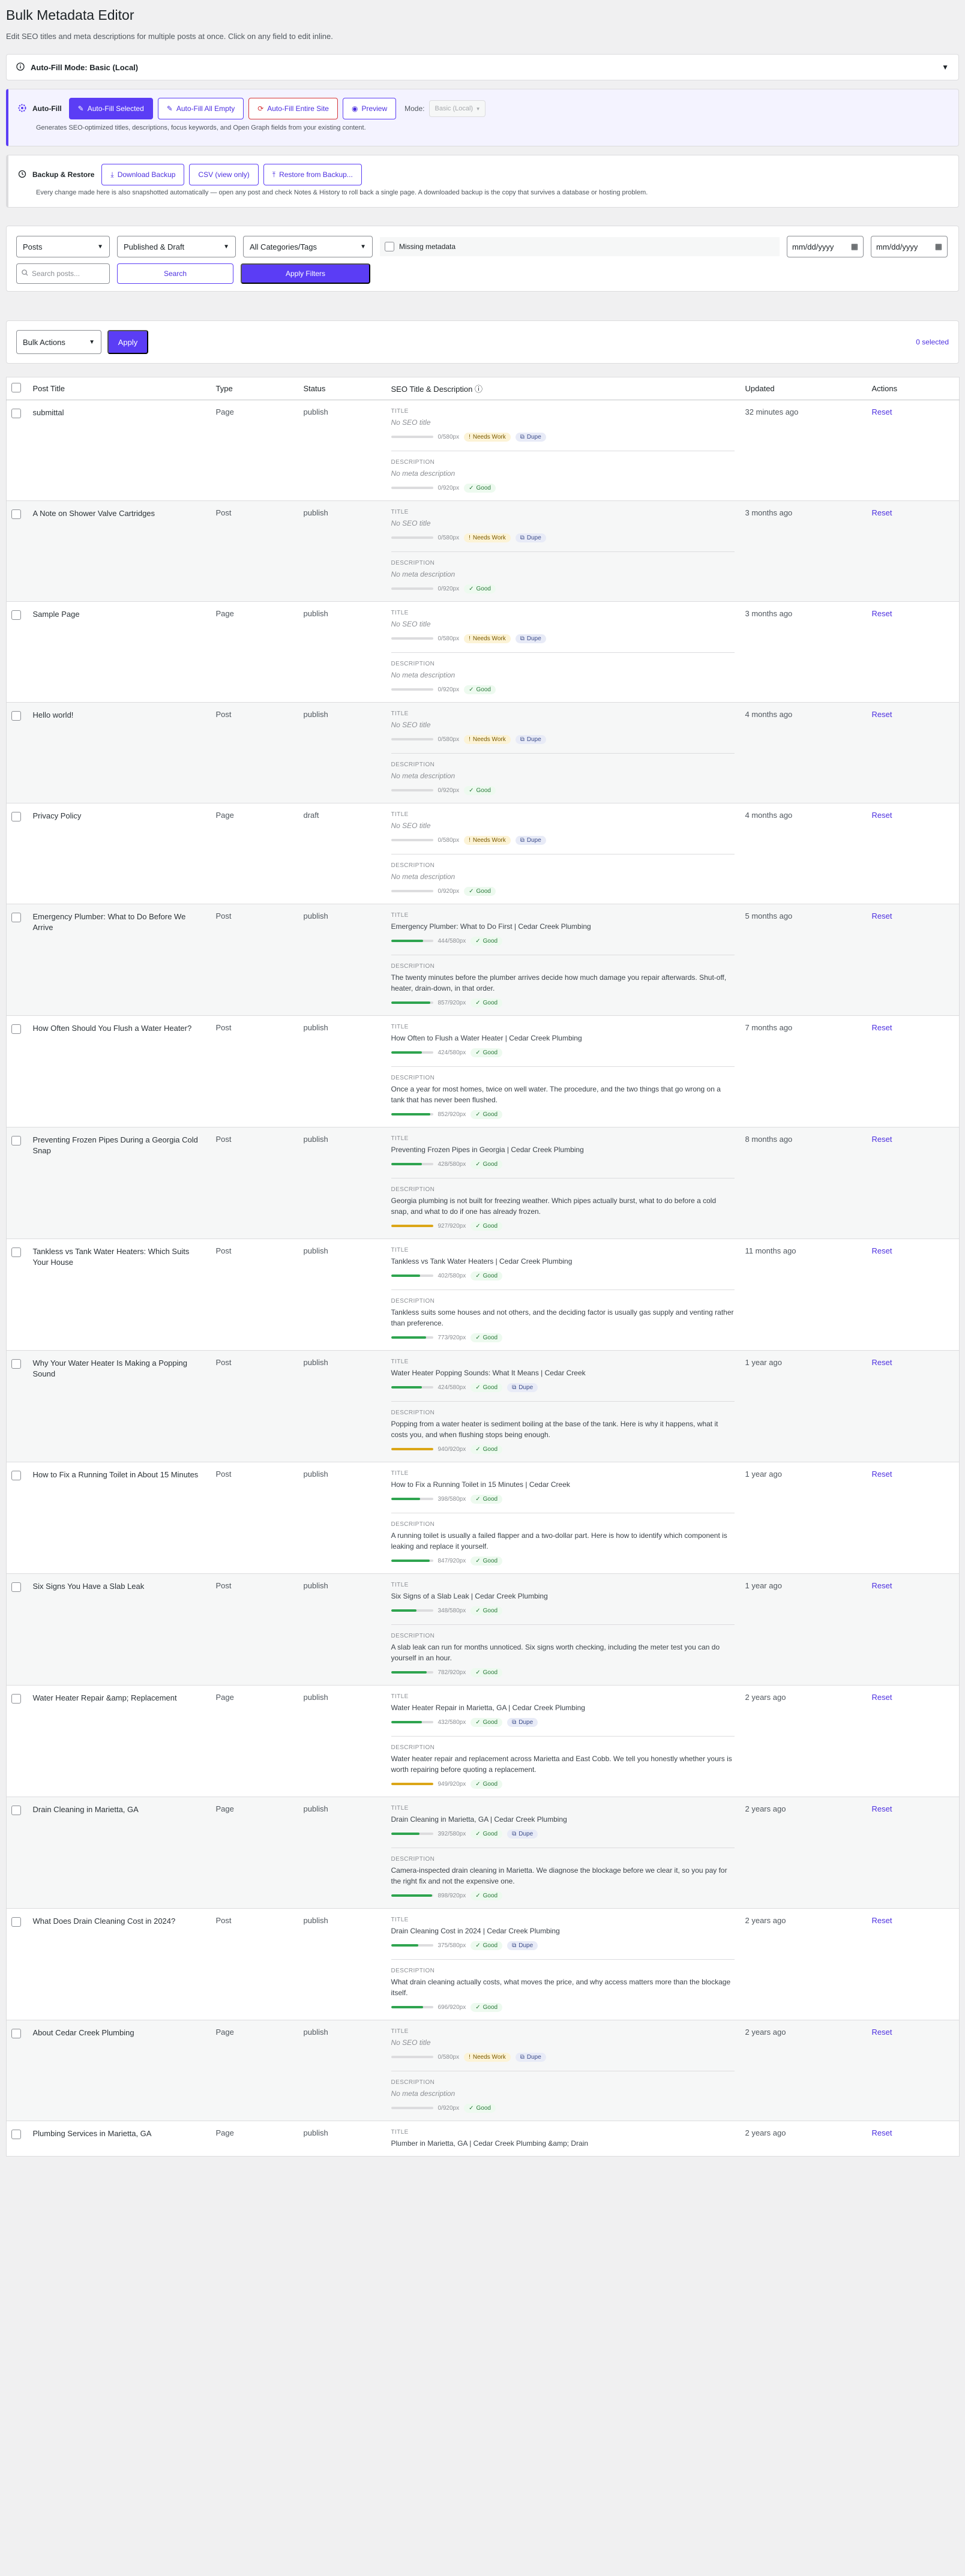 The height and width of the screenshot is (2576, 965). What do you see at coordinates (803, 388) in the screenshot?
I see `col-updated: Updated` at bounding box center [803, 388].